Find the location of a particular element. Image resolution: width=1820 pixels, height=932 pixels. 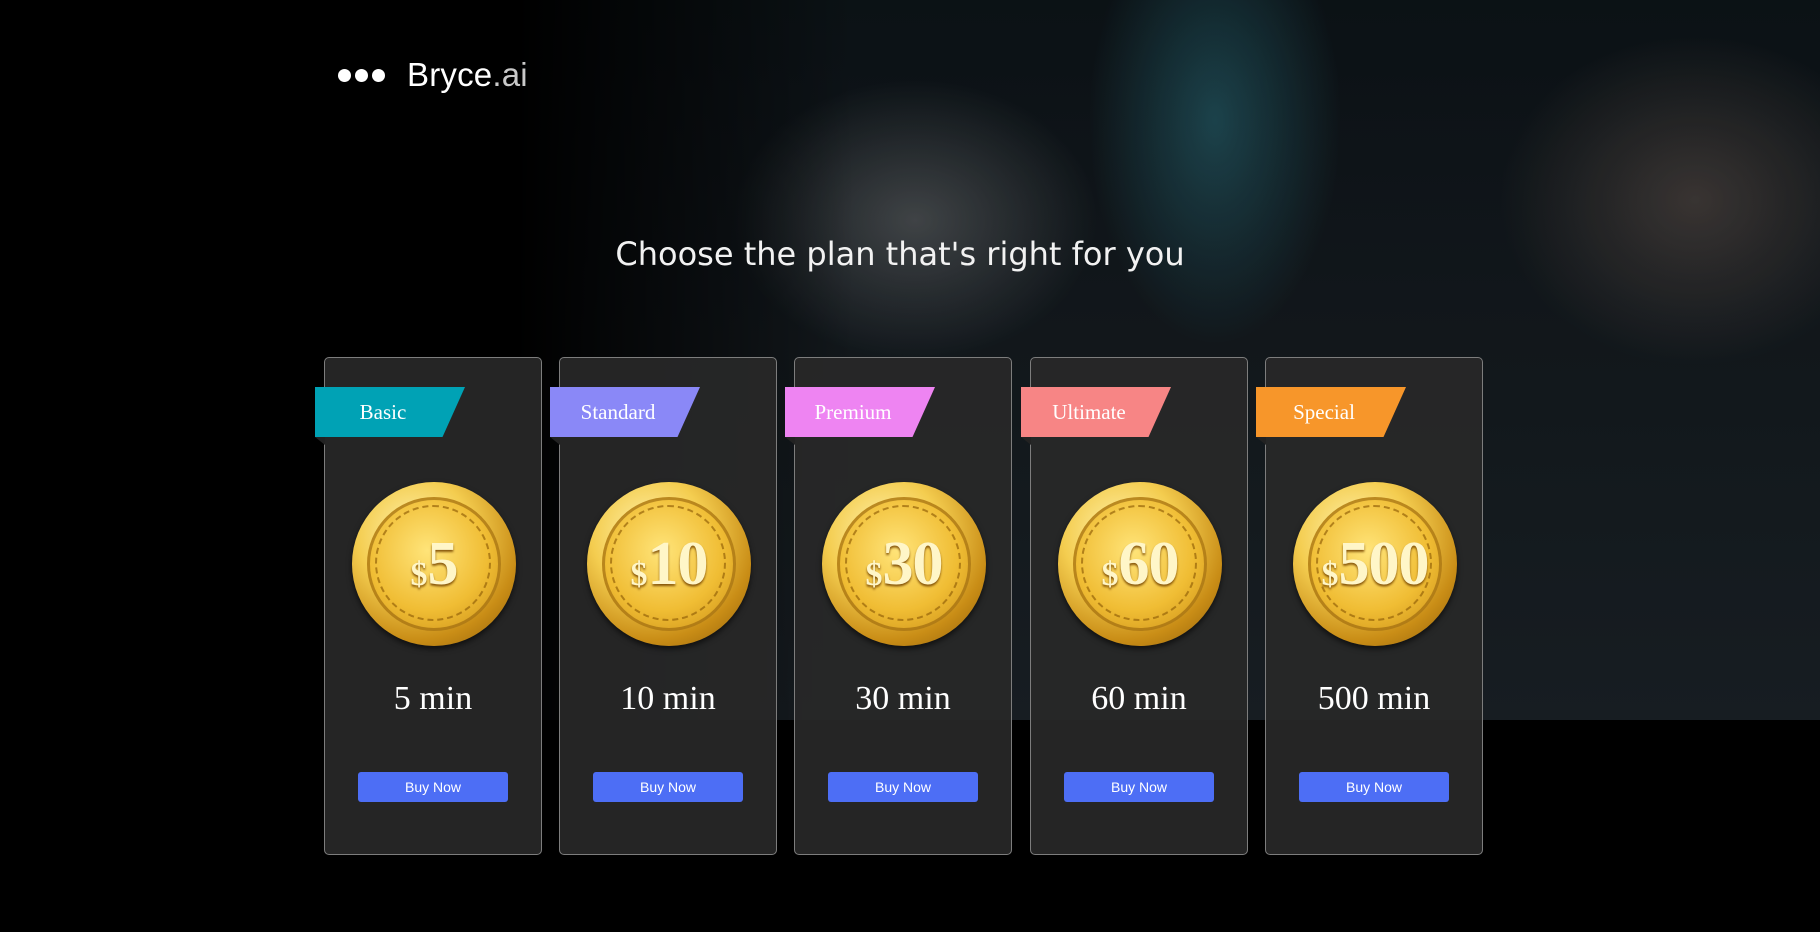

brand-logo: Bryce.ai is located at coordinates (433, 75).